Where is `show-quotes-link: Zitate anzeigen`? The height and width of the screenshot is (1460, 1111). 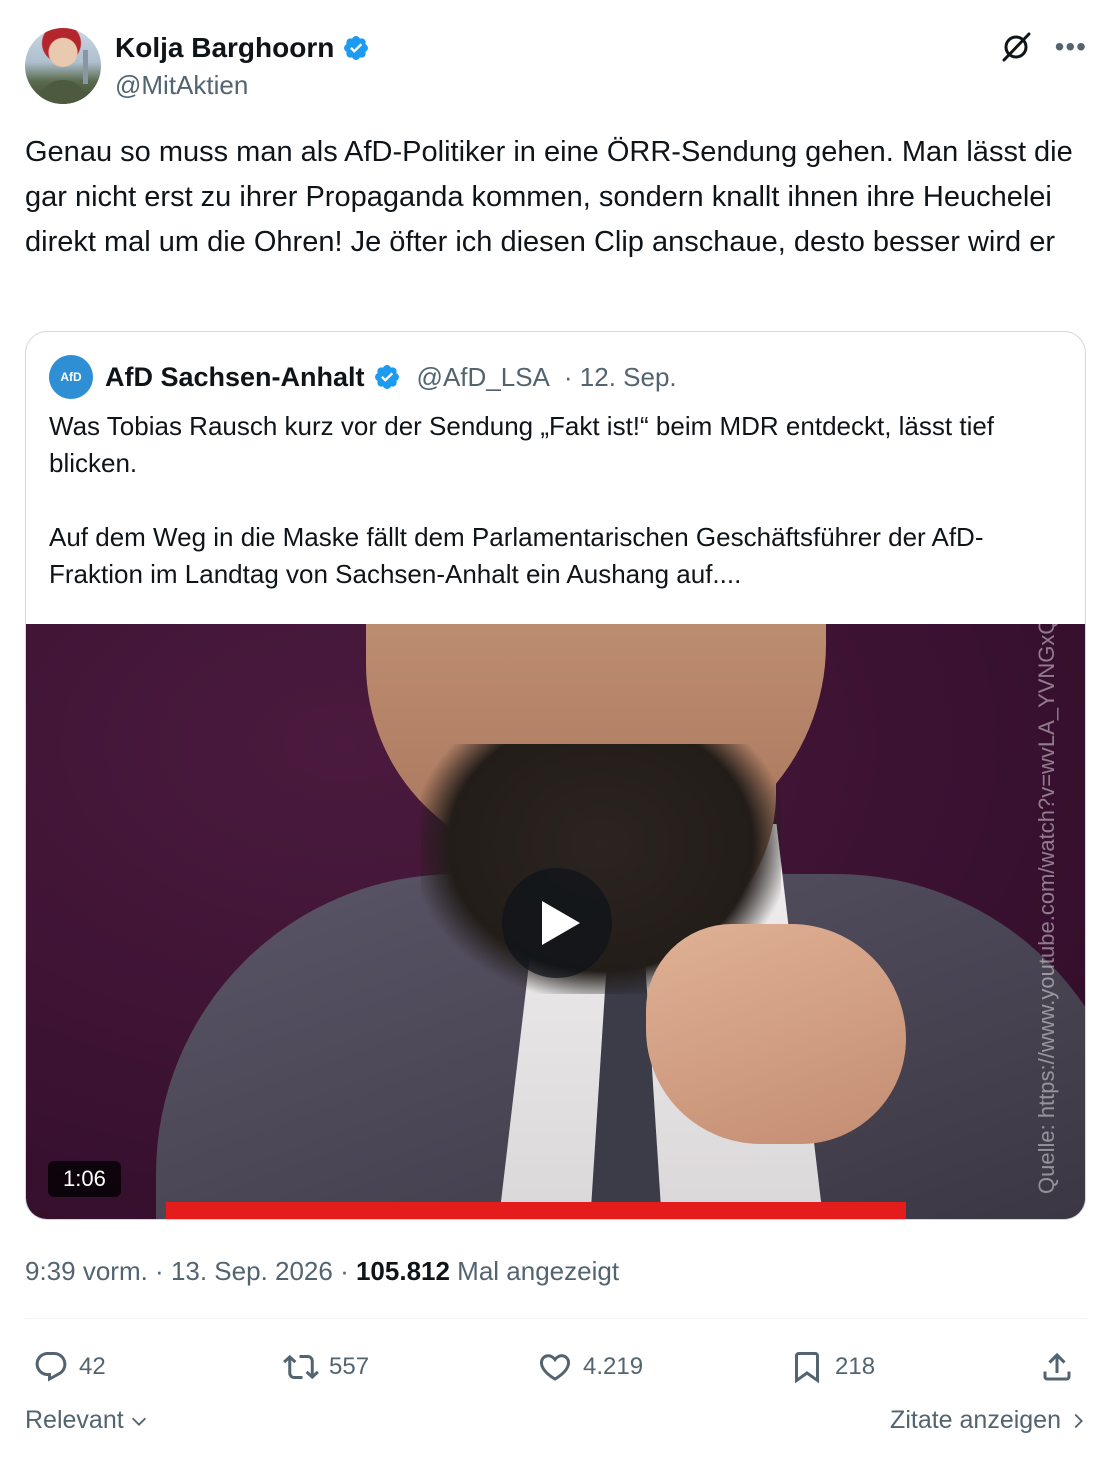 show-quotes-link: Zitate anzeigen is located at coordinates (988, 1420).